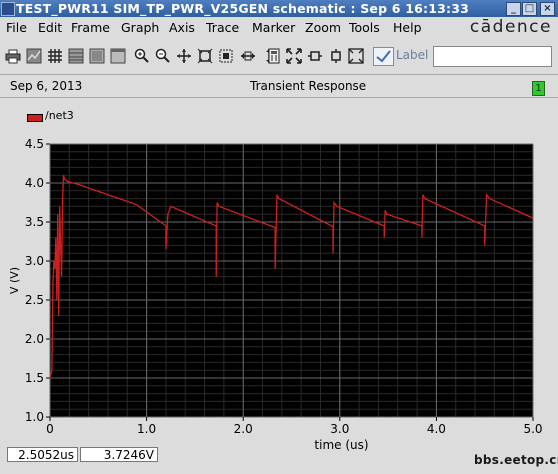 Image resolution: width=558 pixels, height=474 pixels. Describe the element at coordinates (336, 56) in the screenshot. I see `zoom-y-icon` at that location.